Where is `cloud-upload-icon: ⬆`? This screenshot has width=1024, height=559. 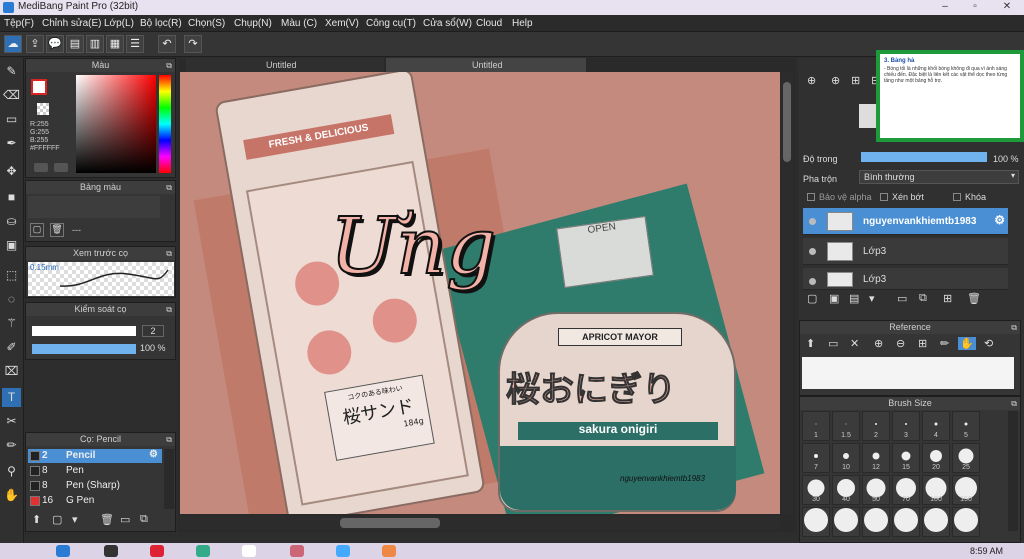
cloud-upload-icon: ⬆ is located at coordinates (810, 343).